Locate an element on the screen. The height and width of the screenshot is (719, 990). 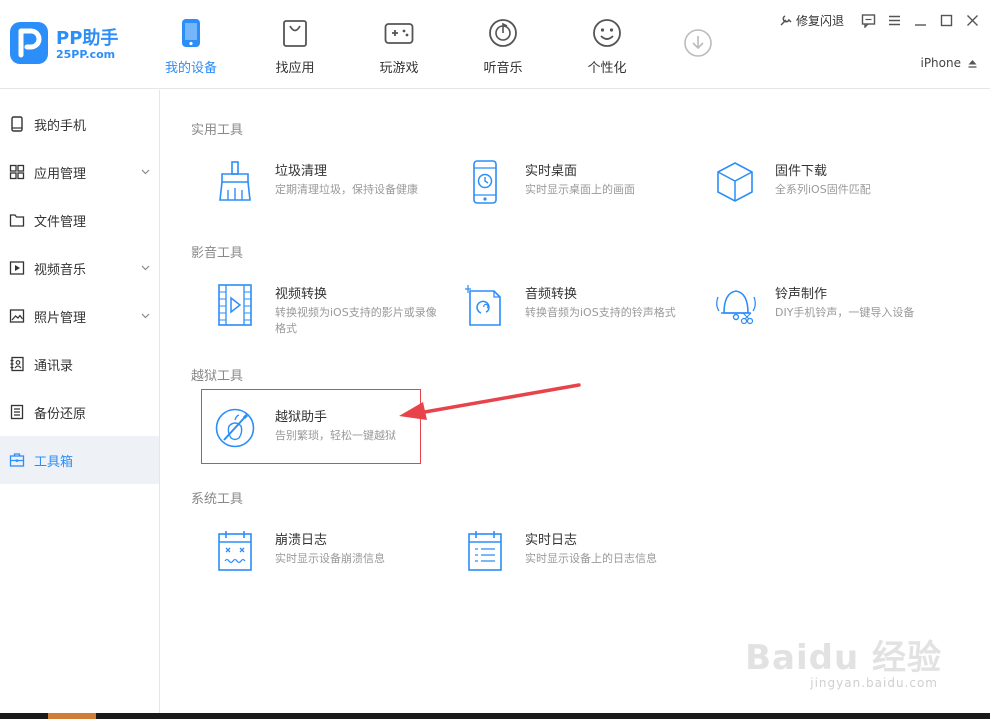
tool-name: 实时日志 is located at coordinates (551, 540).